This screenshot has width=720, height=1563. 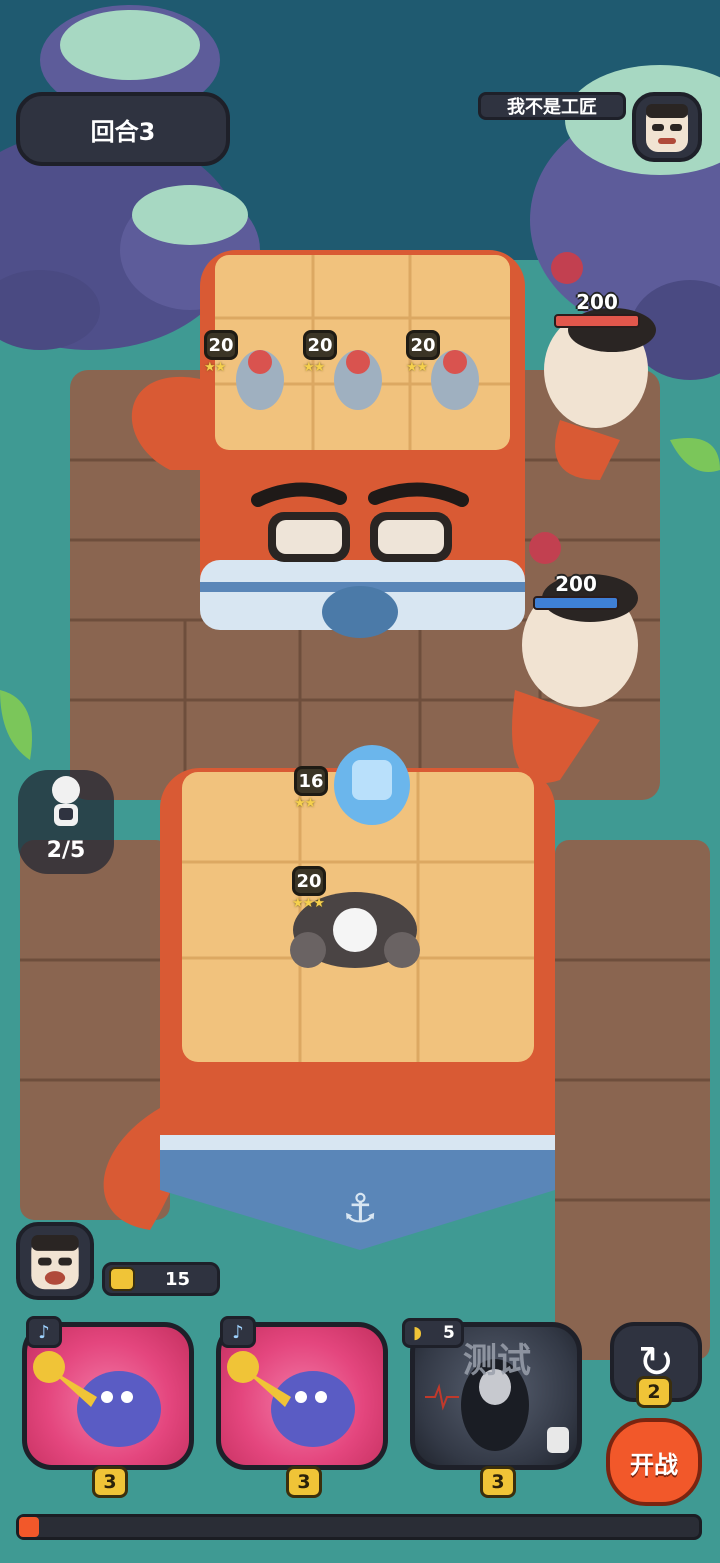 I want to click on opponent-avatar, so click(x=667, y=127).